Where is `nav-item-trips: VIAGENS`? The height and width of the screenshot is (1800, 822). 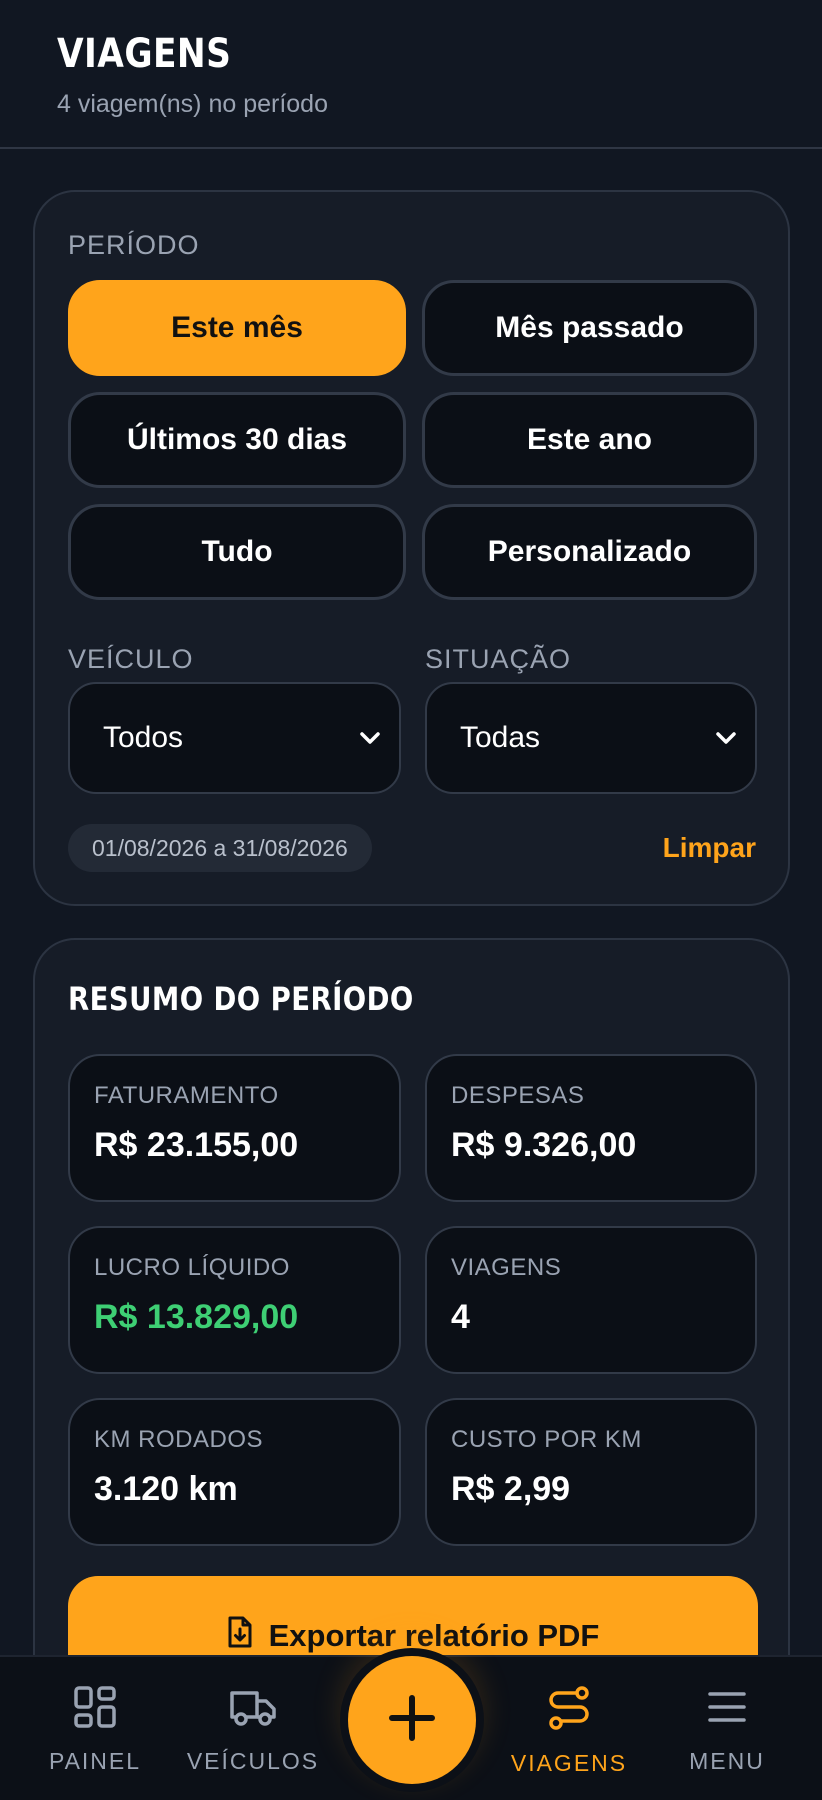 nav-item-trips: VIAGENS is located at coordinates (569, 1731).